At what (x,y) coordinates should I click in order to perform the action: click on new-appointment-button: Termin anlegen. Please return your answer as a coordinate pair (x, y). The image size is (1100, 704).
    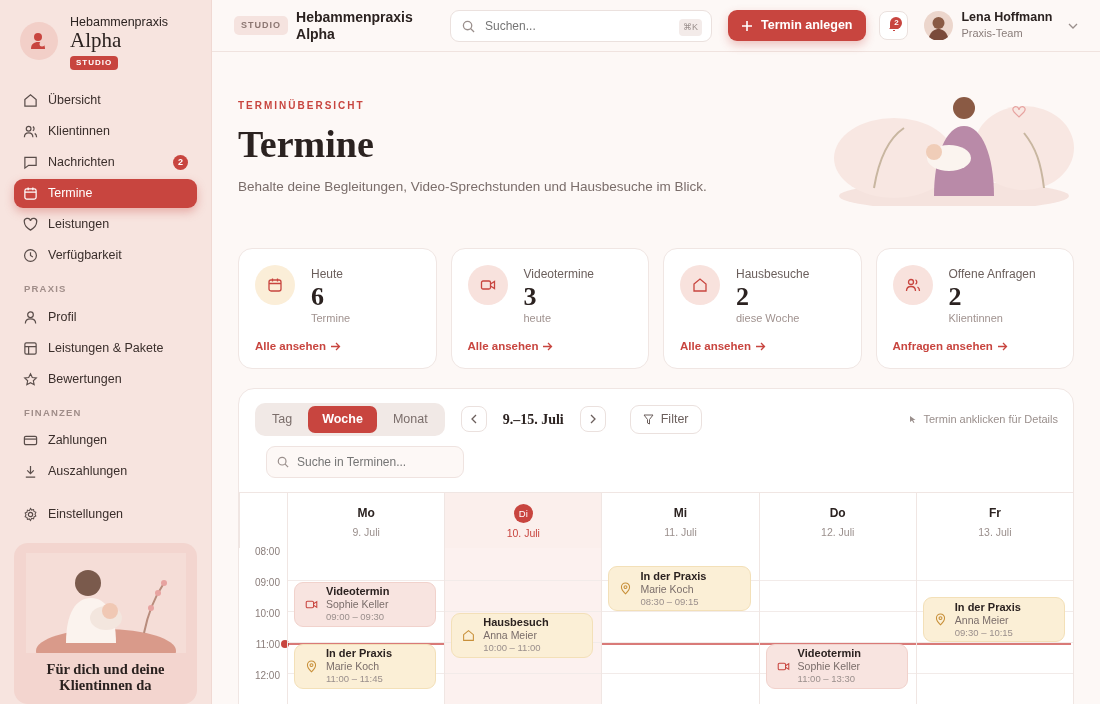
    Looking at the image, I should click on (797, 25).